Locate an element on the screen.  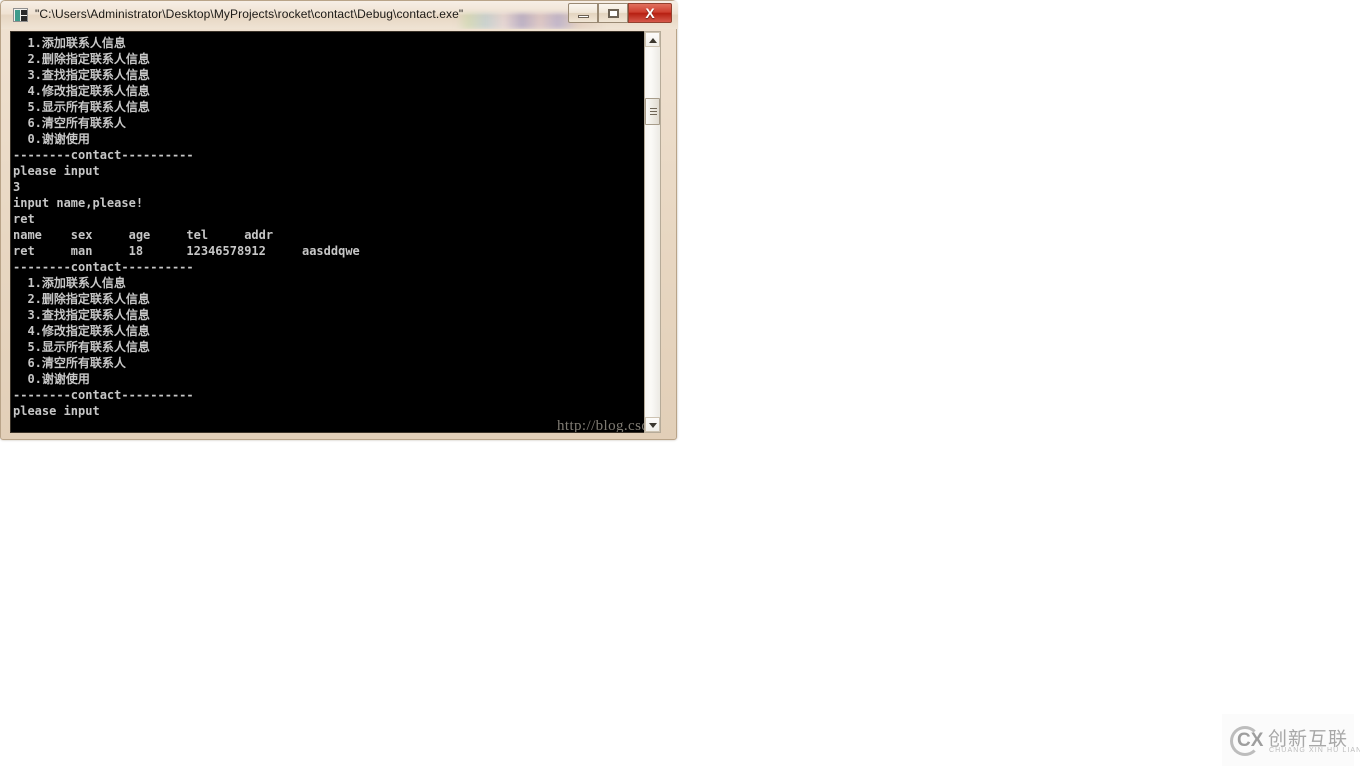
close-icon: X is located at coordinates (650, 13).